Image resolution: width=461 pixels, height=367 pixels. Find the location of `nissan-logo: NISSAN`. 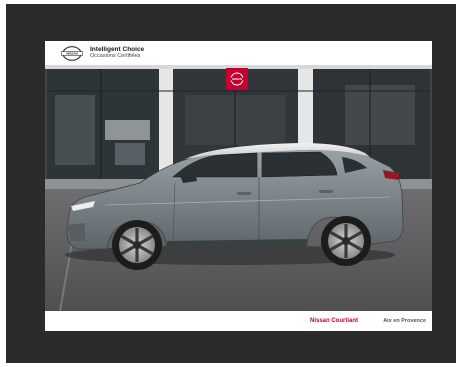

nissan-logo: NISSAN is located at coordinates (72, 53).